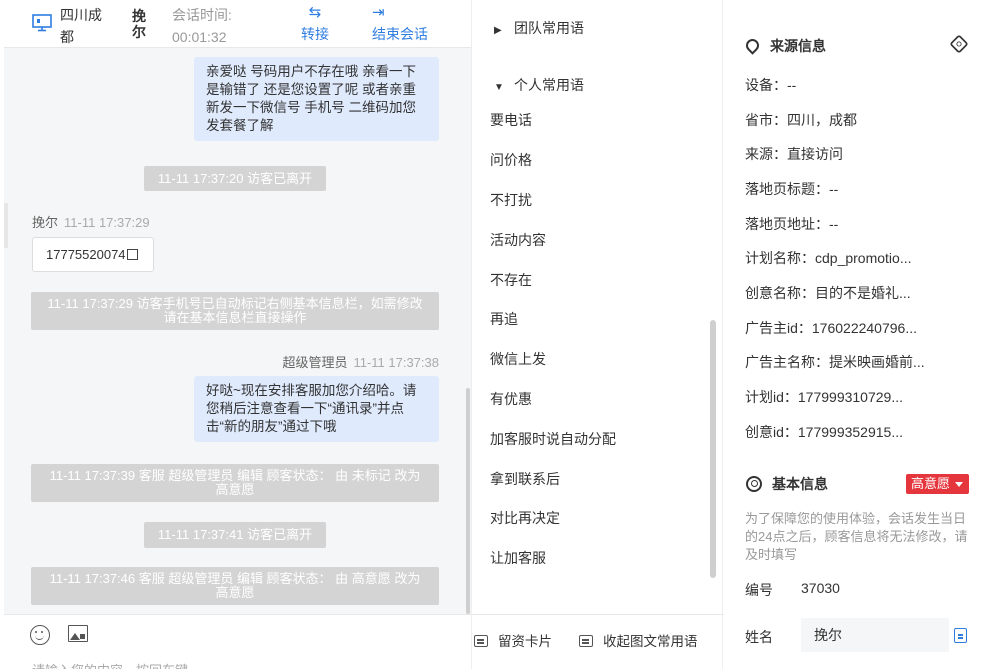 The height and width of the screenshot is (669, 988). I want to click on location-pin-icon, so click(752, 45).